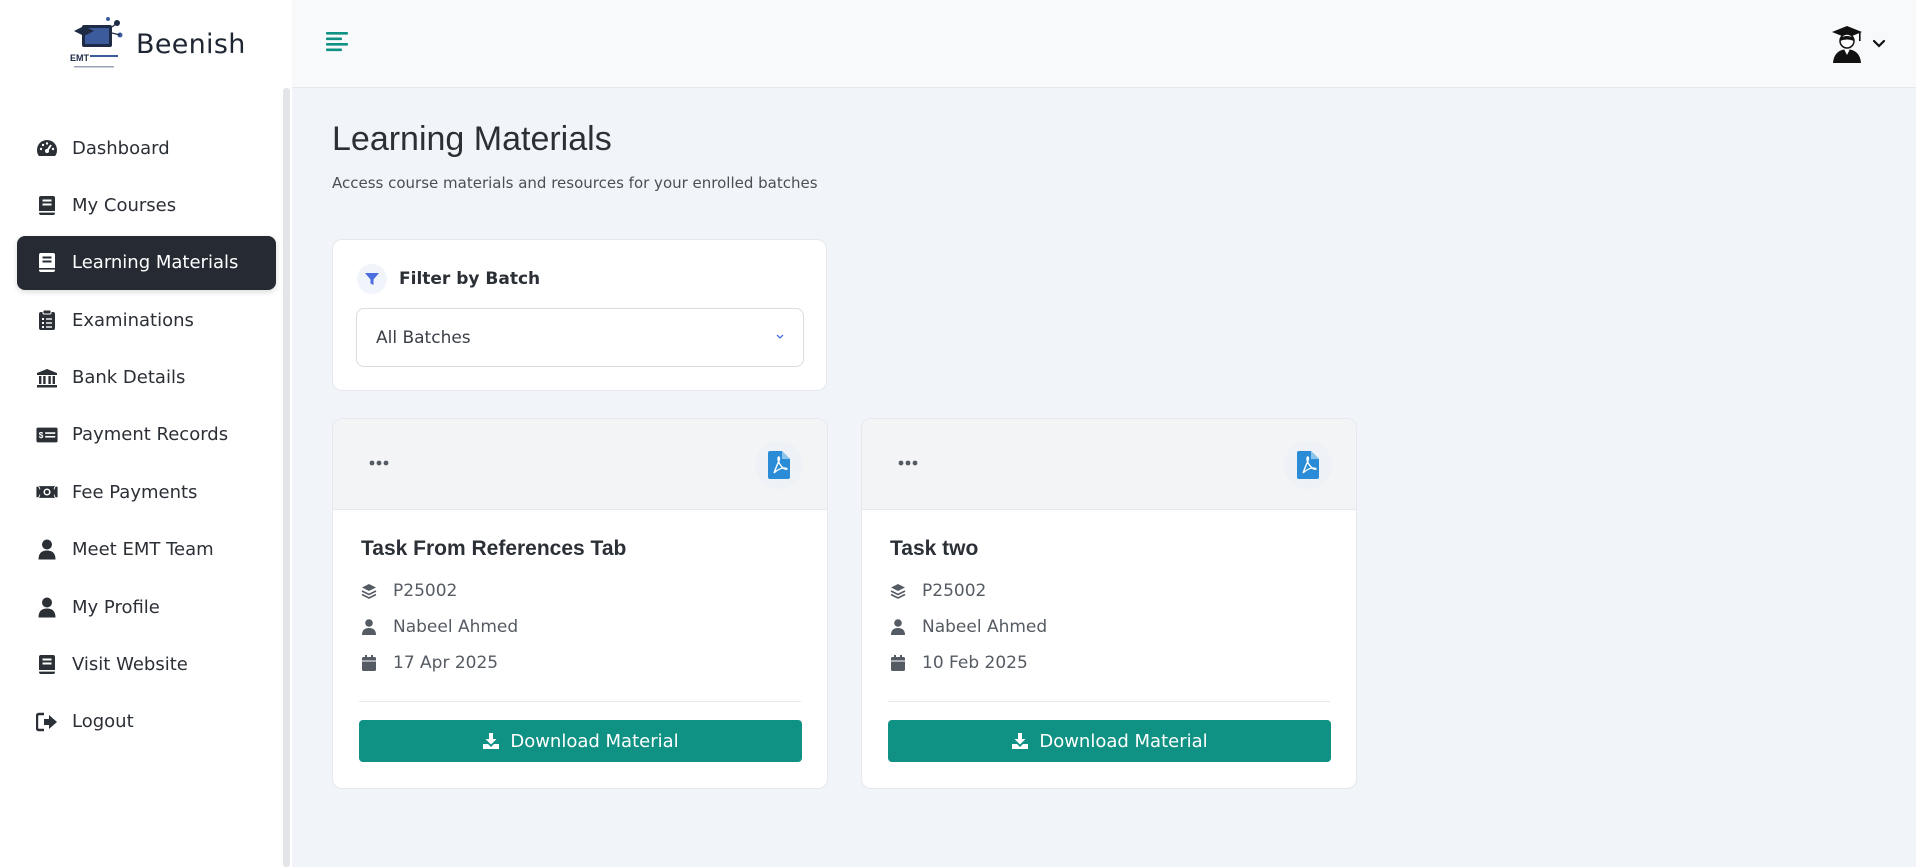 The height and width of the screenshot is (867, 1916). I want to click on material-title: Task From References Tab, so click(494, 548).